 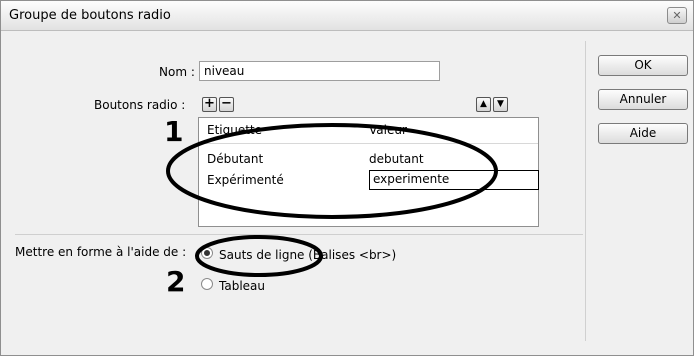 I want to click on row-1-label: Débutant, so click(x=235, y=159).